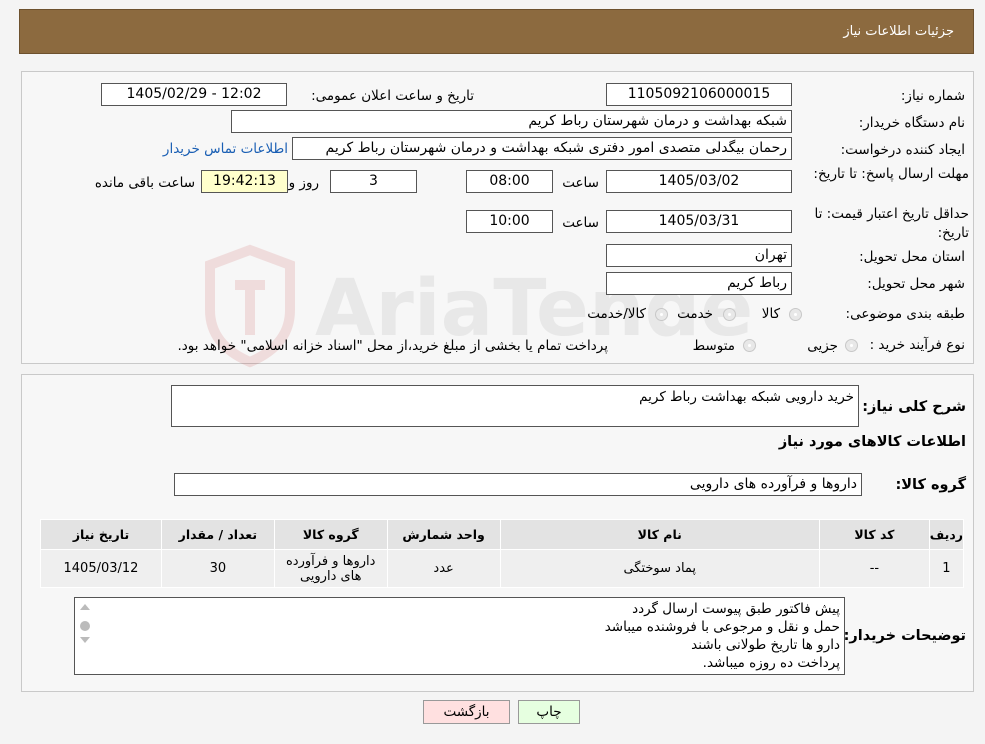  I want to click on buyer-name-field: شبکه بهداشت و درمان شهرستان رباط کریم, so click(511, 121).